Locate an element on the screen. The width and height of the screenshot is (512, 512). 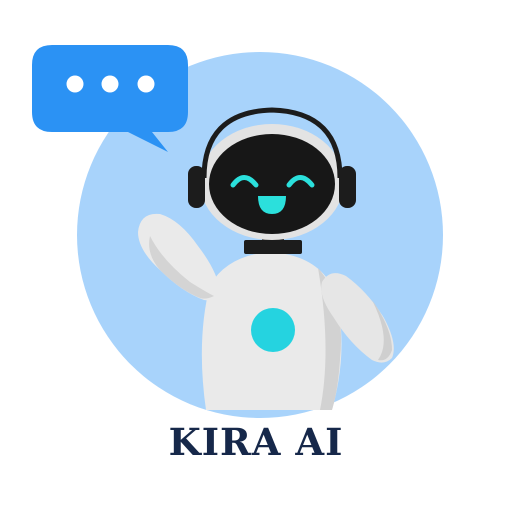
chest-light is located at coordinates (273, 330).